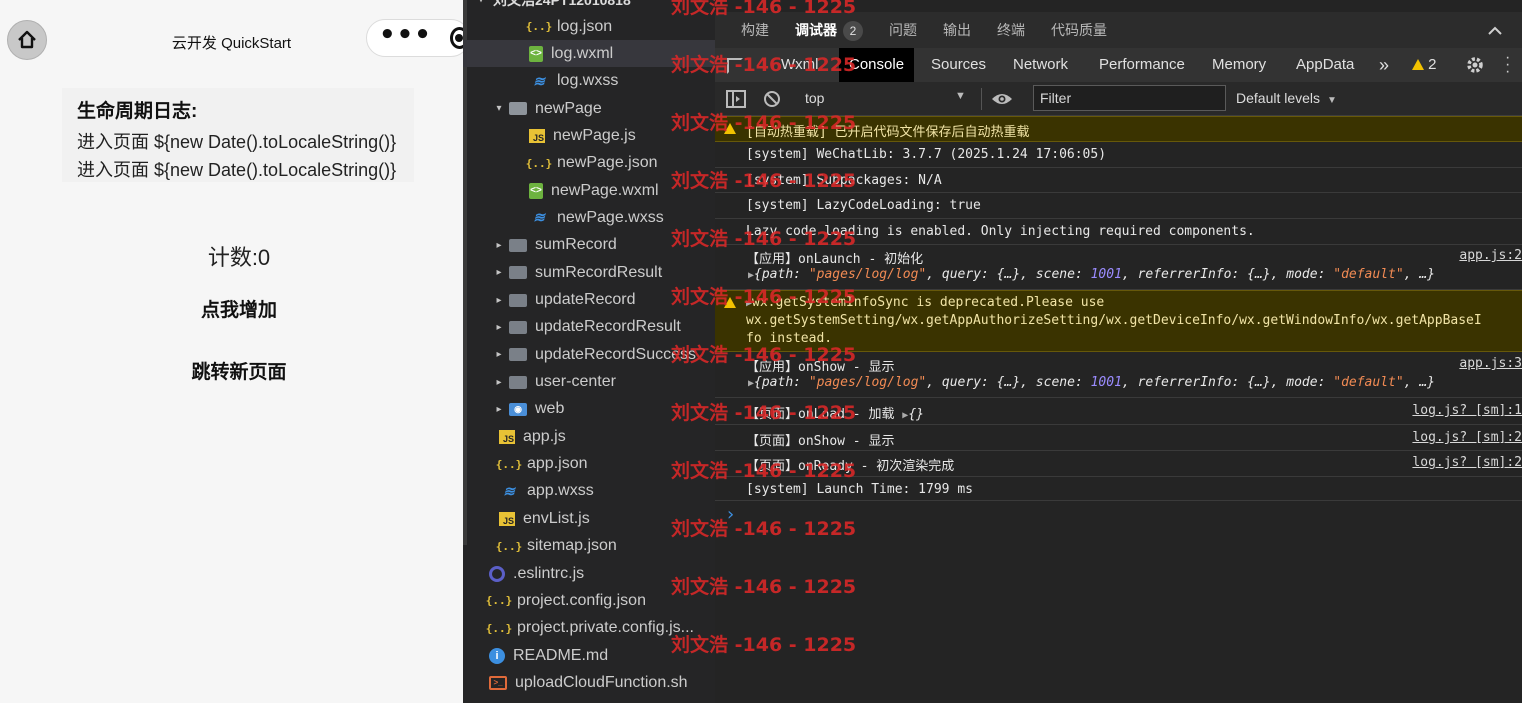 The width and height of the screenshot is (1522, 703). I want to click on explorer-item: <> newPage.wxml, so click(589, 190).